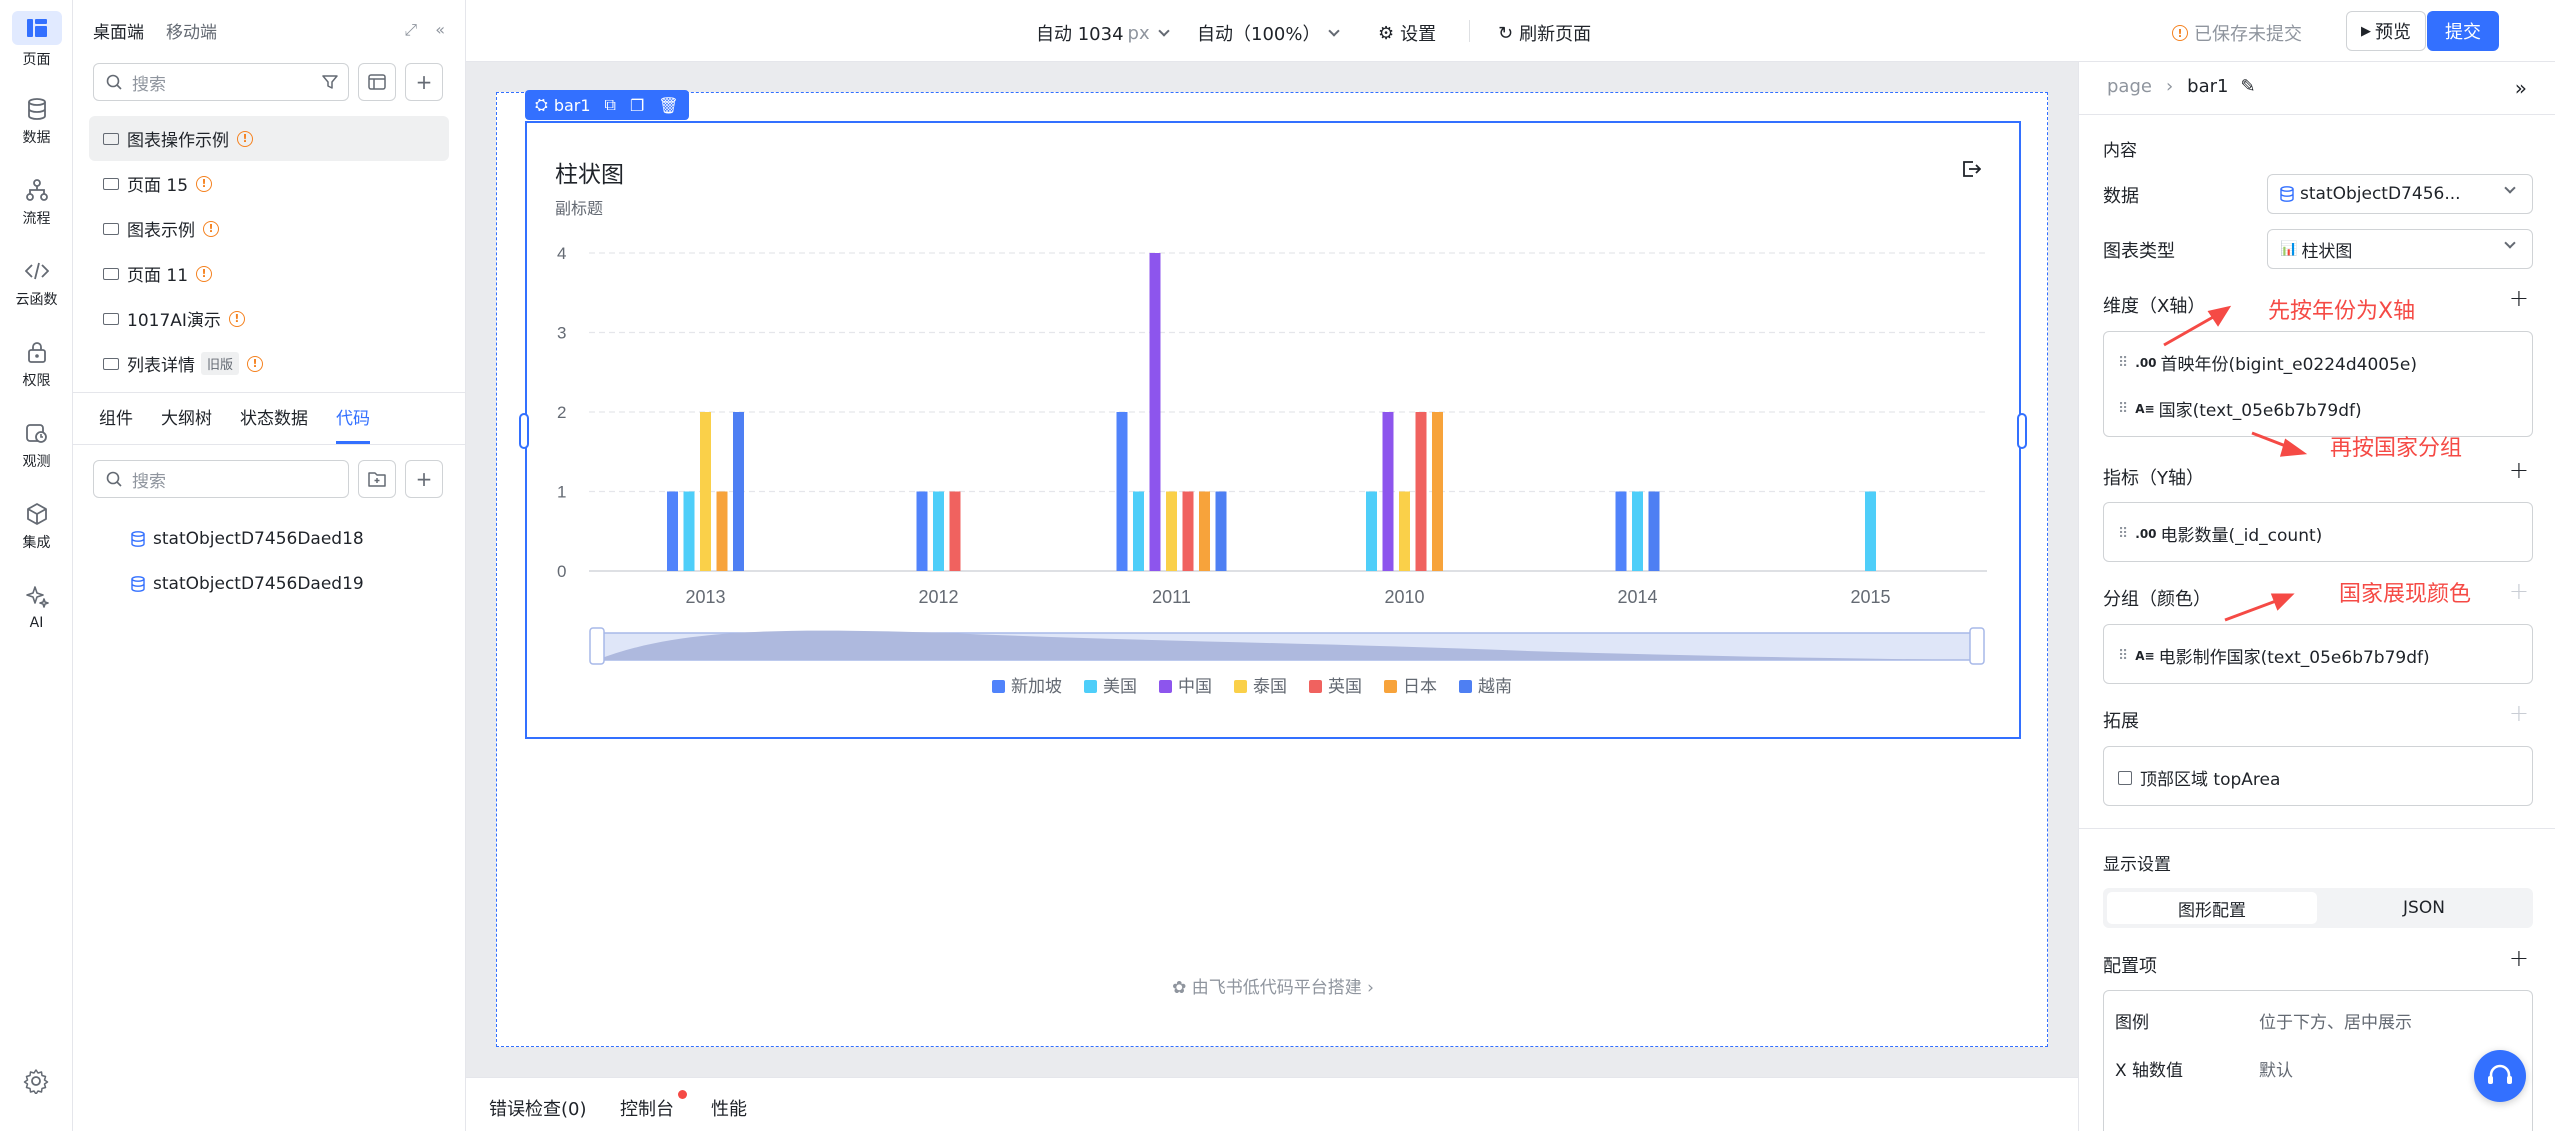 The width and height of the screenshot is (2555, 1131). I want to click on annotation-arrows, so click(2235, 463).